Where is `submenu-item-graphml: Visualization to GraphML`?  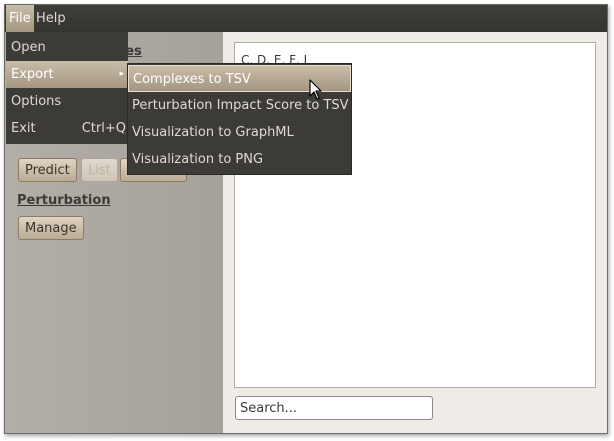
submenu-item-graphml: Visualization to GraphML is located at coordinates (239, 132).